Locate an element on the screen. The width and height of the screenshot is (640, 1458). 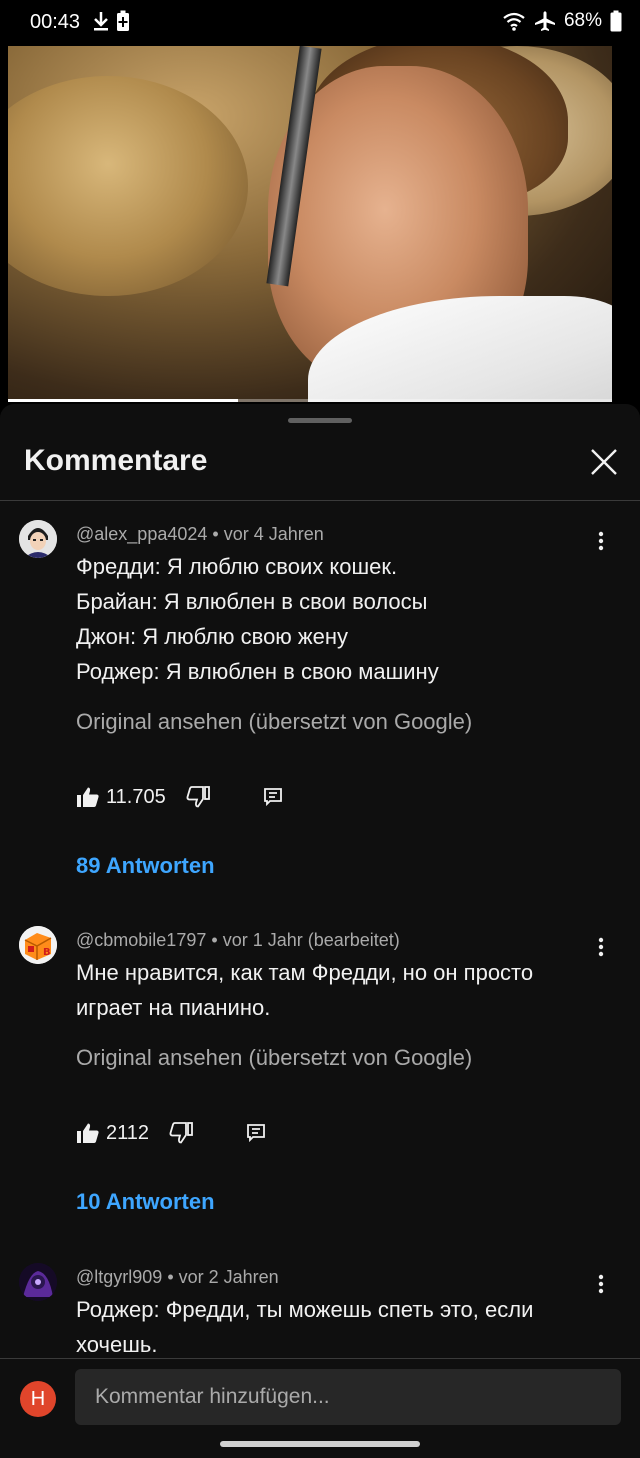
add-comment-bar: H is located at coordinates (320, 1408).